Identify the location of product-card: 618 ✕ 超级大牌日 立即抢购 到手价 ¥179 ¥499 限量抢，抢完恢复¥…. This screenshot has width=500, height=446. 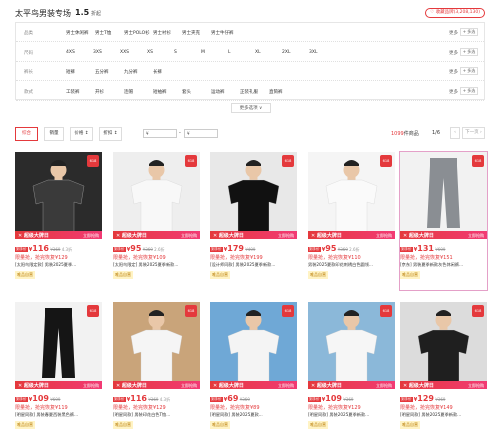
(253, 221).